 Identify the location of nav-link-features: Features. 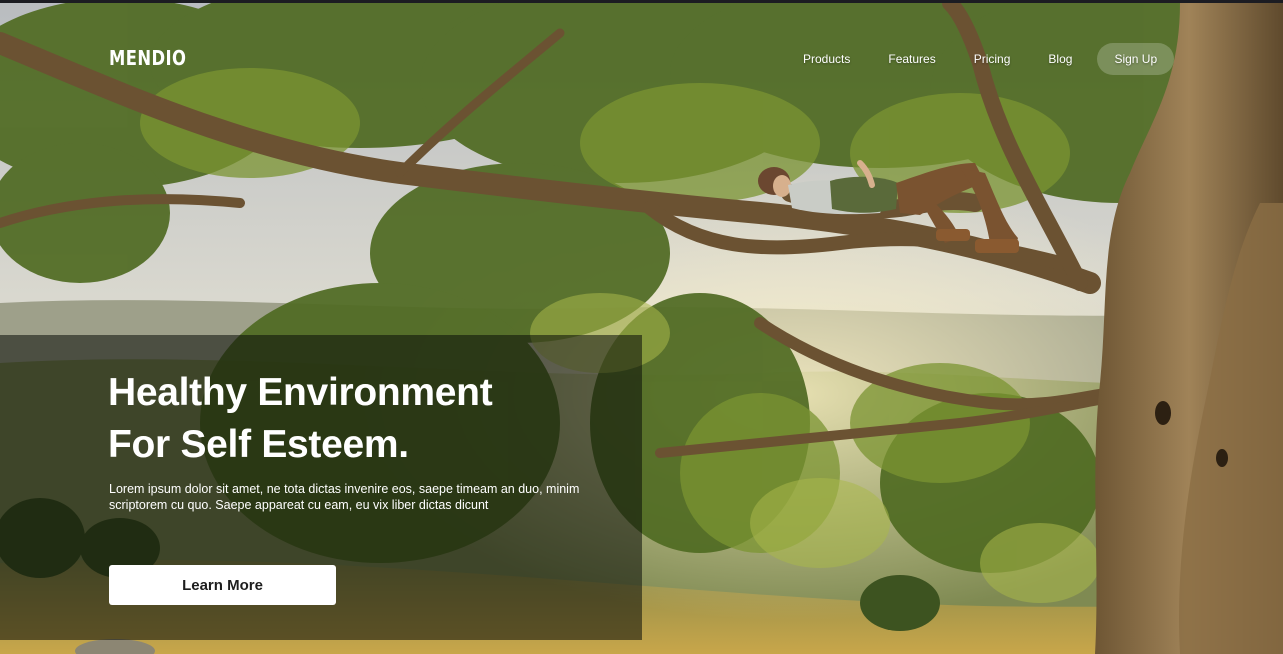
(911, 59).